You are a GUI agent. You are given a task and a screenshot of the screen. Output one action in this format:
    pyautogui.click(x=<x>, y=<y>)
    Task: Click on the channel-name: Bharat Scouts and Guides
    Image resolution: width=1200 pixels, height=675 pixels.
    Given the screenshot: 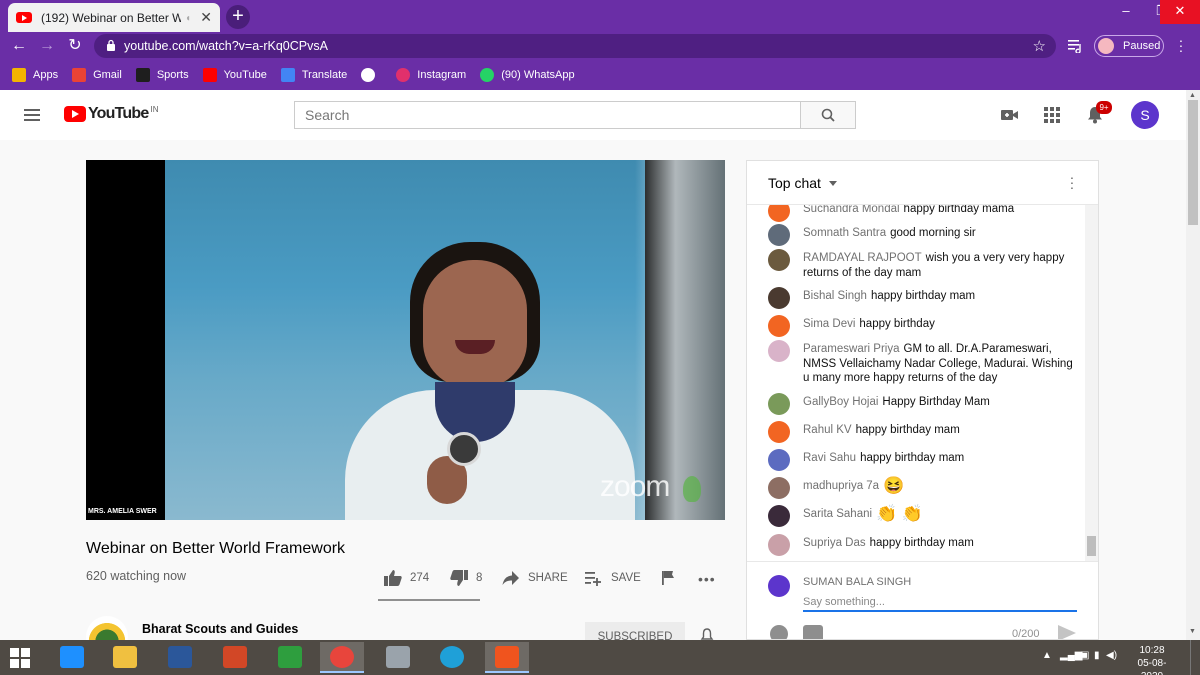 What is the action you would take?
    pyautogui.click(x=220, y=629)
    